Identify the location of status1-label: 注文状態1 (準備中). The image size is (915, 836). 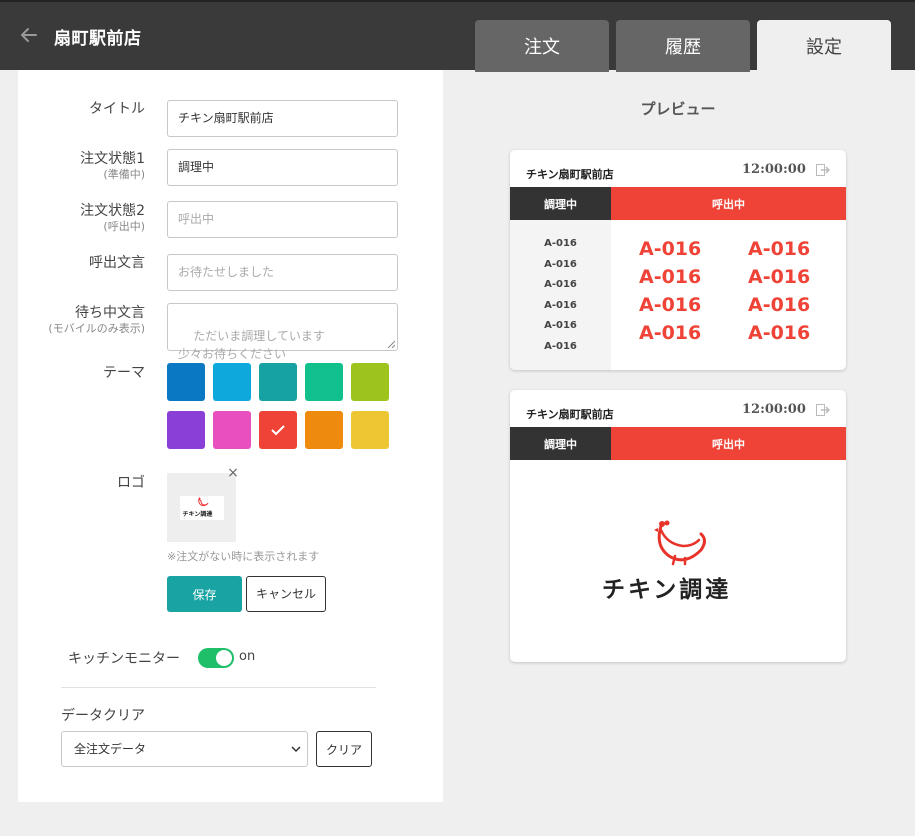
(112, 166).